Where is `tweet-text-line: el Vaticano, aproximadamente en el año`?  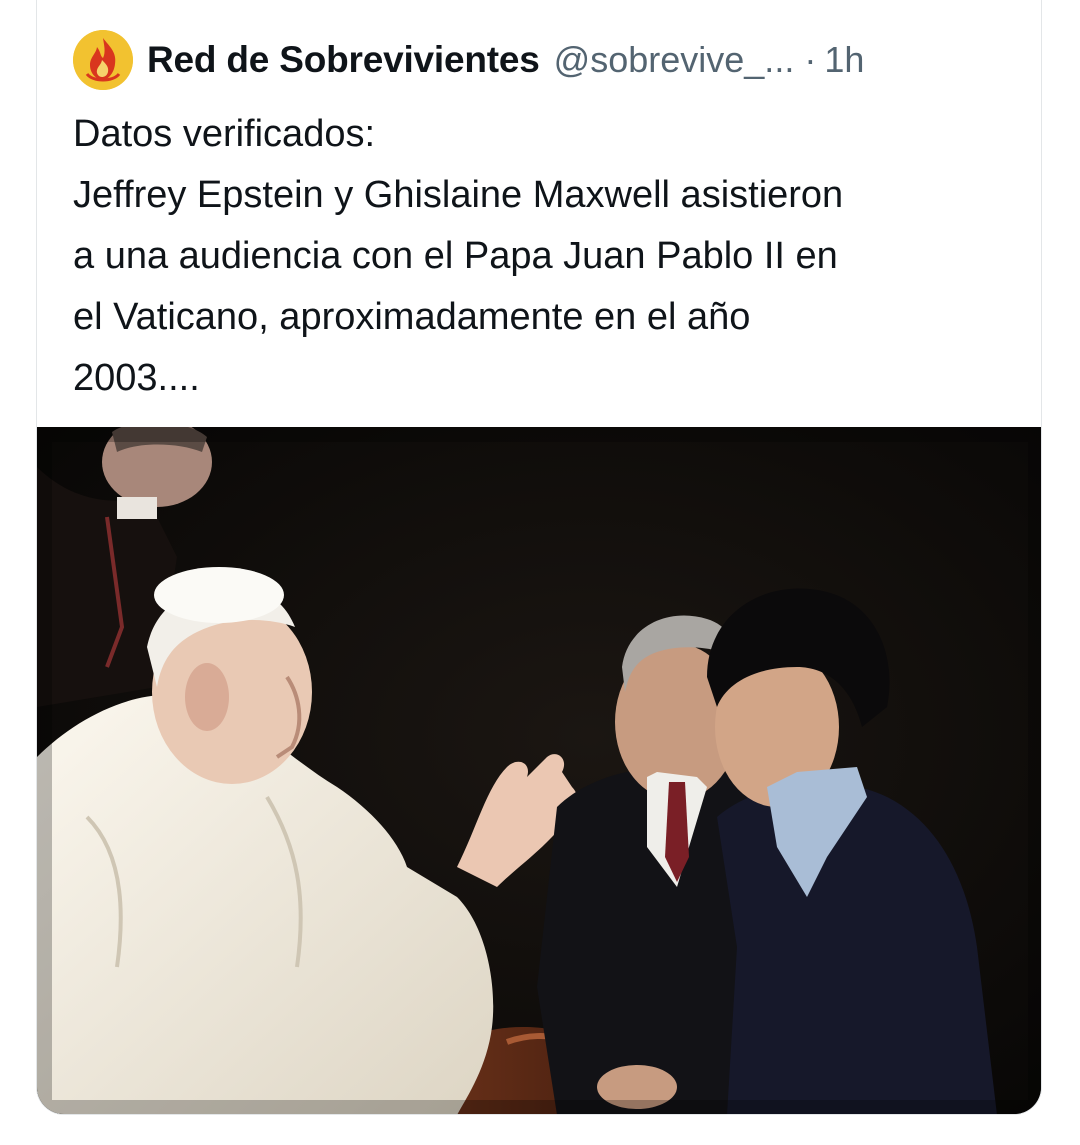 tweet-text-line: el Vaticano, aproximadamente en el año is located at coordinates (412, 317).